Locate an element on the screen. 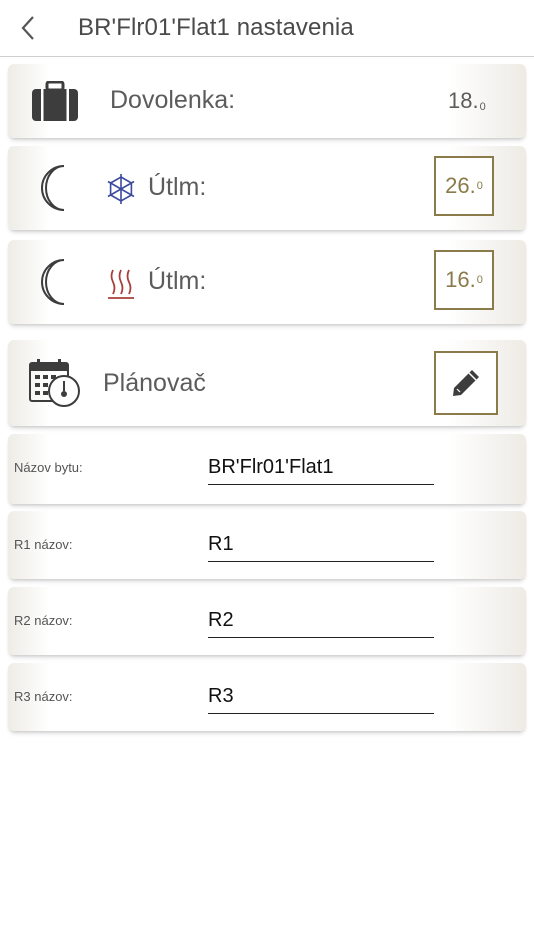 This screenshot has width=534, height=950. r2-name-label: R2 názov: is located at coordinates (43, 620).